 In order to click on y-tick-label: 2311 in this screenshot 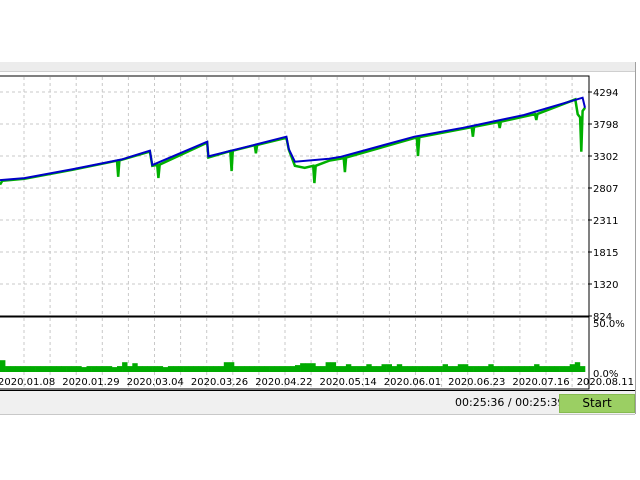, I will do `click(605, 221)`.